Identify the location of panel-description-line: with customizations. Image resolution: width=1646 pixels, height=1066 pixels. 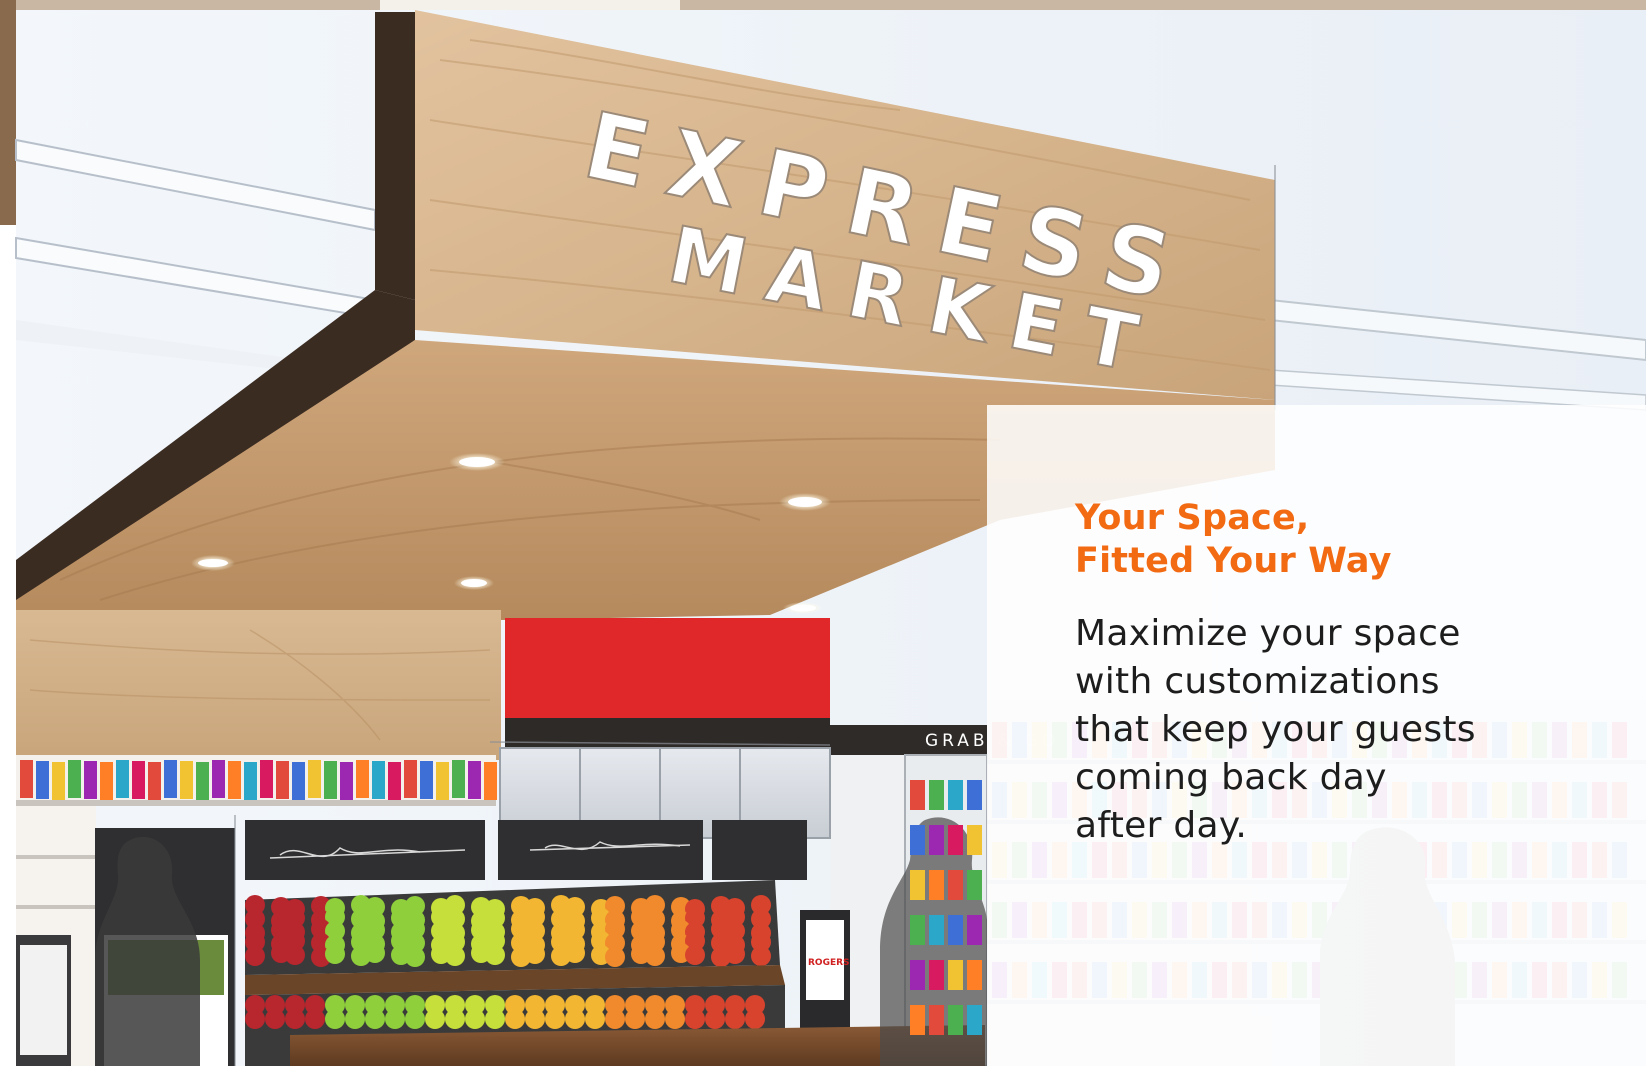
(1257, 681).